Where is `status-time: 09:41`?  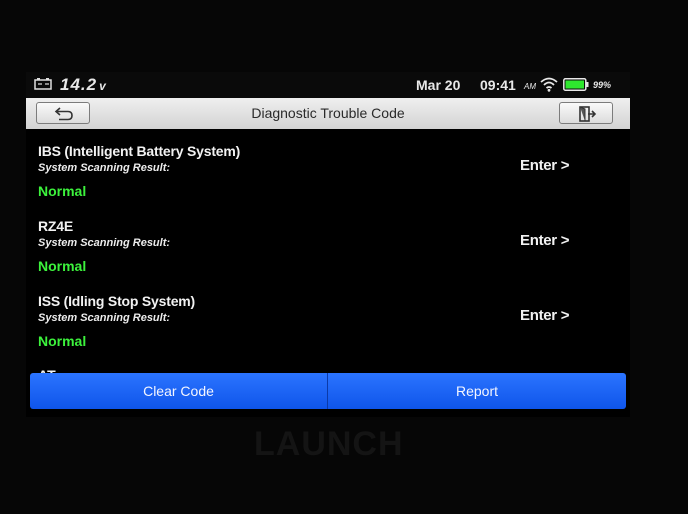
status-time: 09:41 is located at coordinates (498, 85).